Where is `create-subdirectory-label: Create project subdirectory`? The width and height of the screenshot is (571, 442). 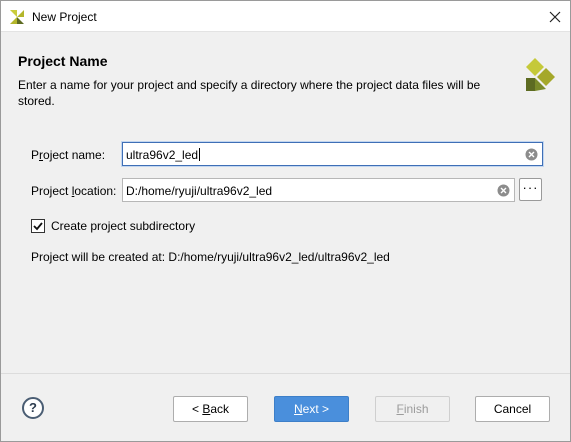
create-subdirectory-label: Create project subdirectory is located at coordinates (123, 226).